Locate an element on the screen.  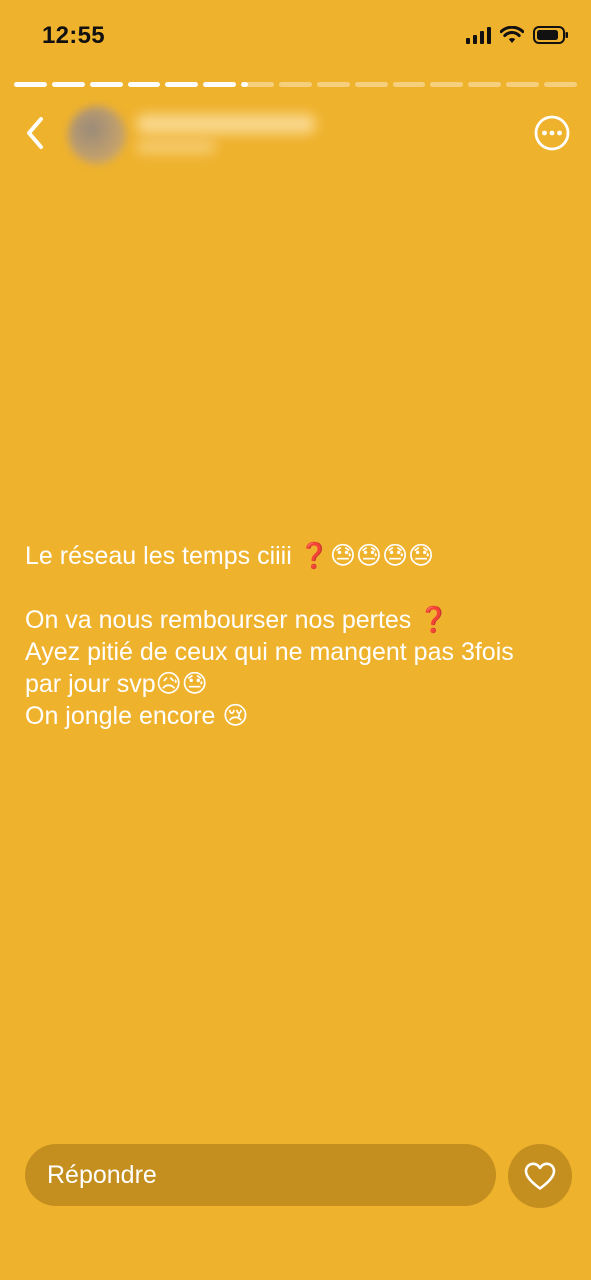
cellular-signal-icon is located at coordinates (478, 35).